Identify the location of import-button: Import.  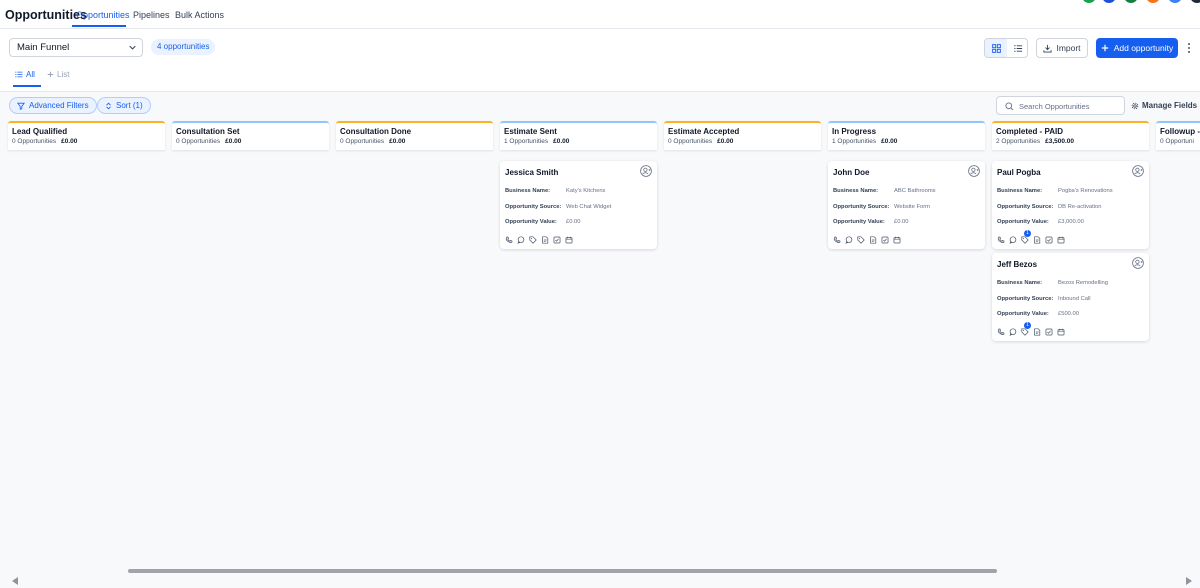
(1062, 48).